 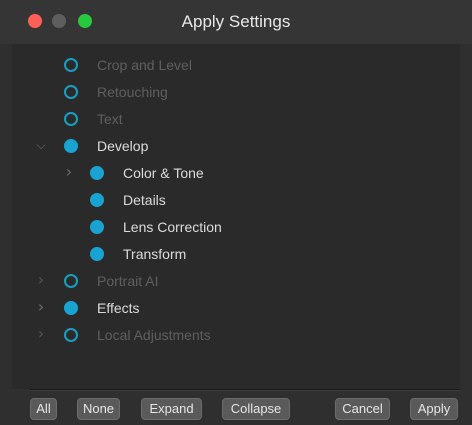 What do you see at coordinates (236, 335) in the screenshot?
I see `tree-item-local-adjustments: › Local Adjustments` at bounding box center [236, 335].